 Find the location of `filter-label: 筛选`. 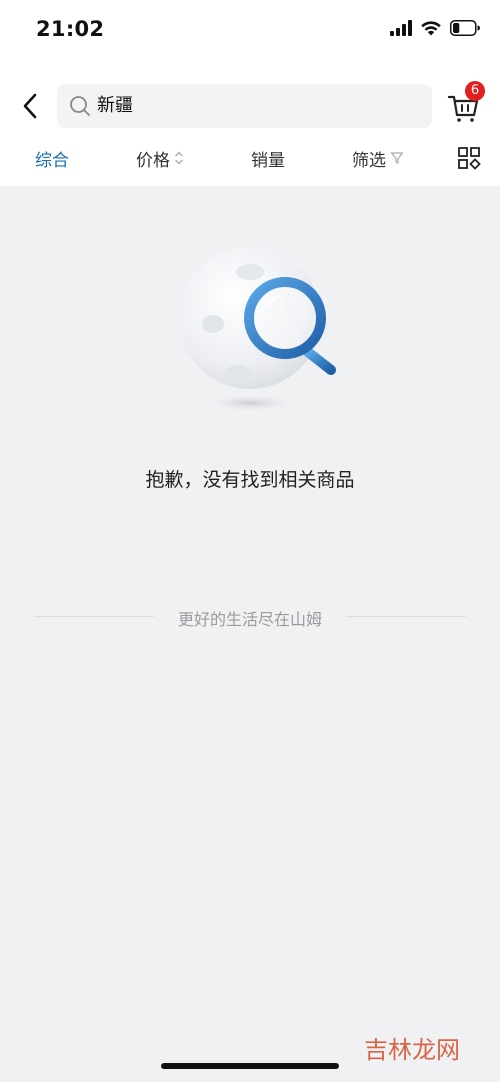

filter-label: 筛选 is located at coordinates (369, 160).